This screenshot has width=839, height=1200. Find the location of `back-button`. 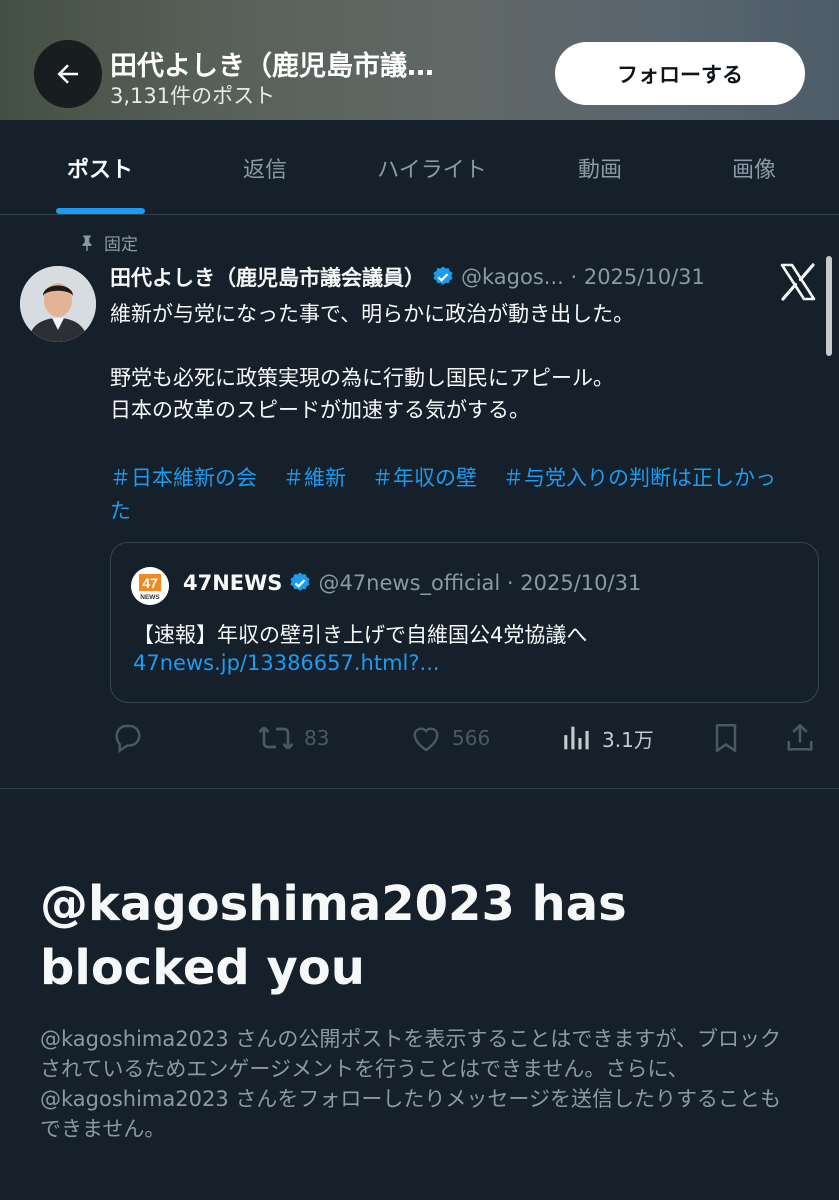

back-button is located at coordinates (68, 74).